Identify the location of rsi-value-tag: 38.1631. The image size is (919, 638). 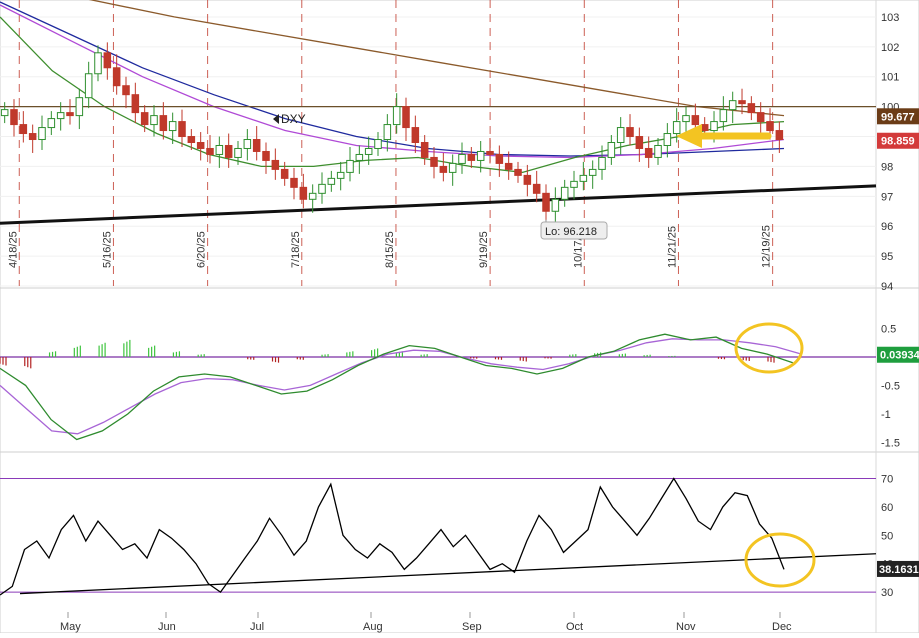
(899, 570).